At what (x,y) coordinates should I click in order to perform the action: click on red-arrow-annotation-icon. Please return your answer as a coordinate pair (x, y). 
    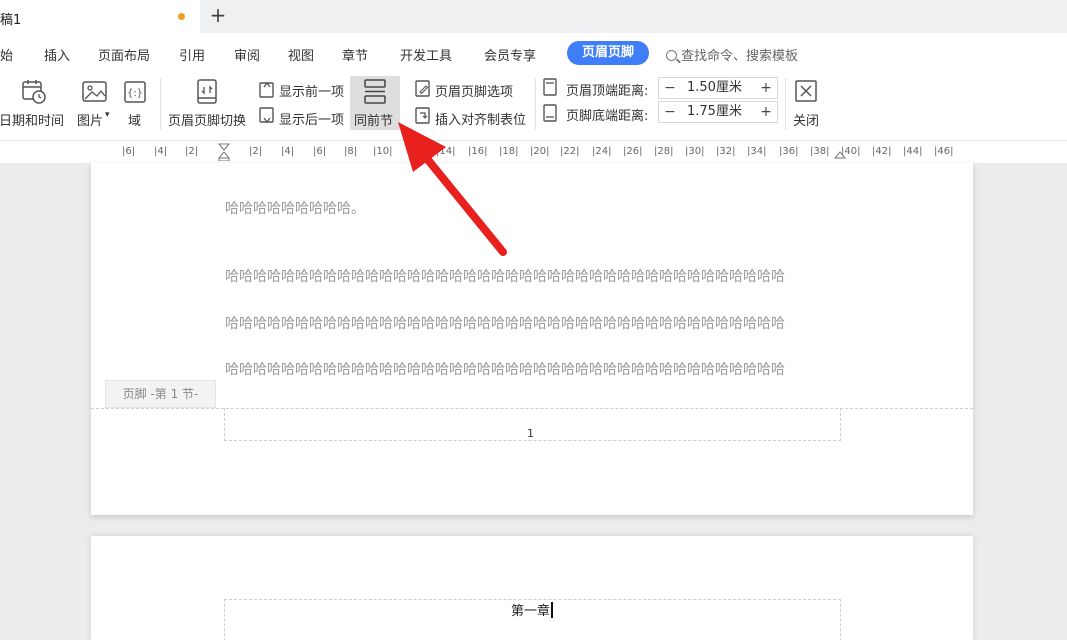
    Looking at the image, I should click on (452, 189).